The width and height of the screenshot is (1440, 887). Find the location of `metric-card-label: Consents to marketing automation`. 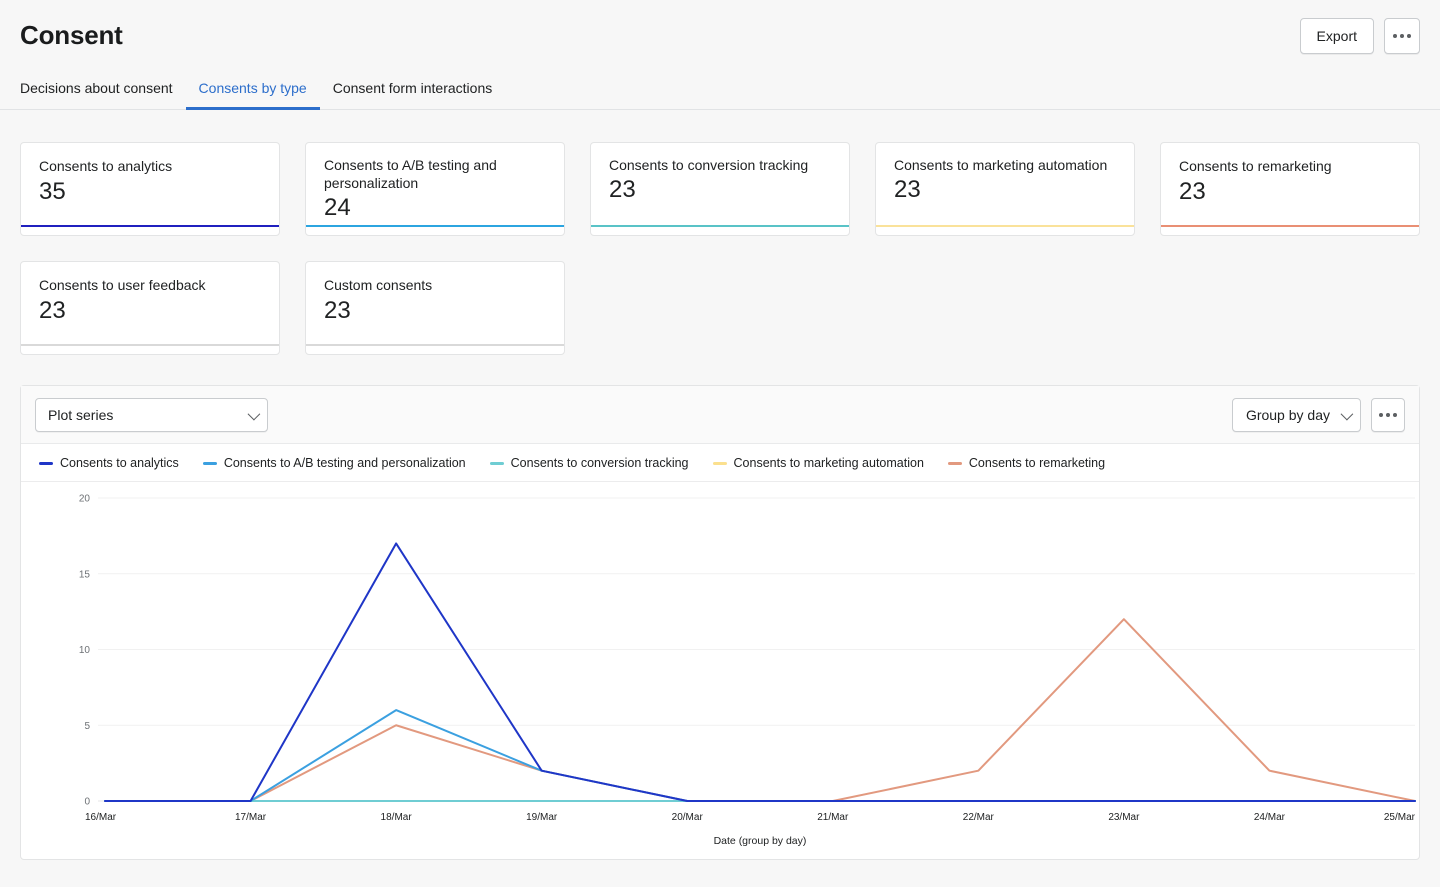

metric-card-label: Consents to marketing automation is located at coordinates (1001, 165).